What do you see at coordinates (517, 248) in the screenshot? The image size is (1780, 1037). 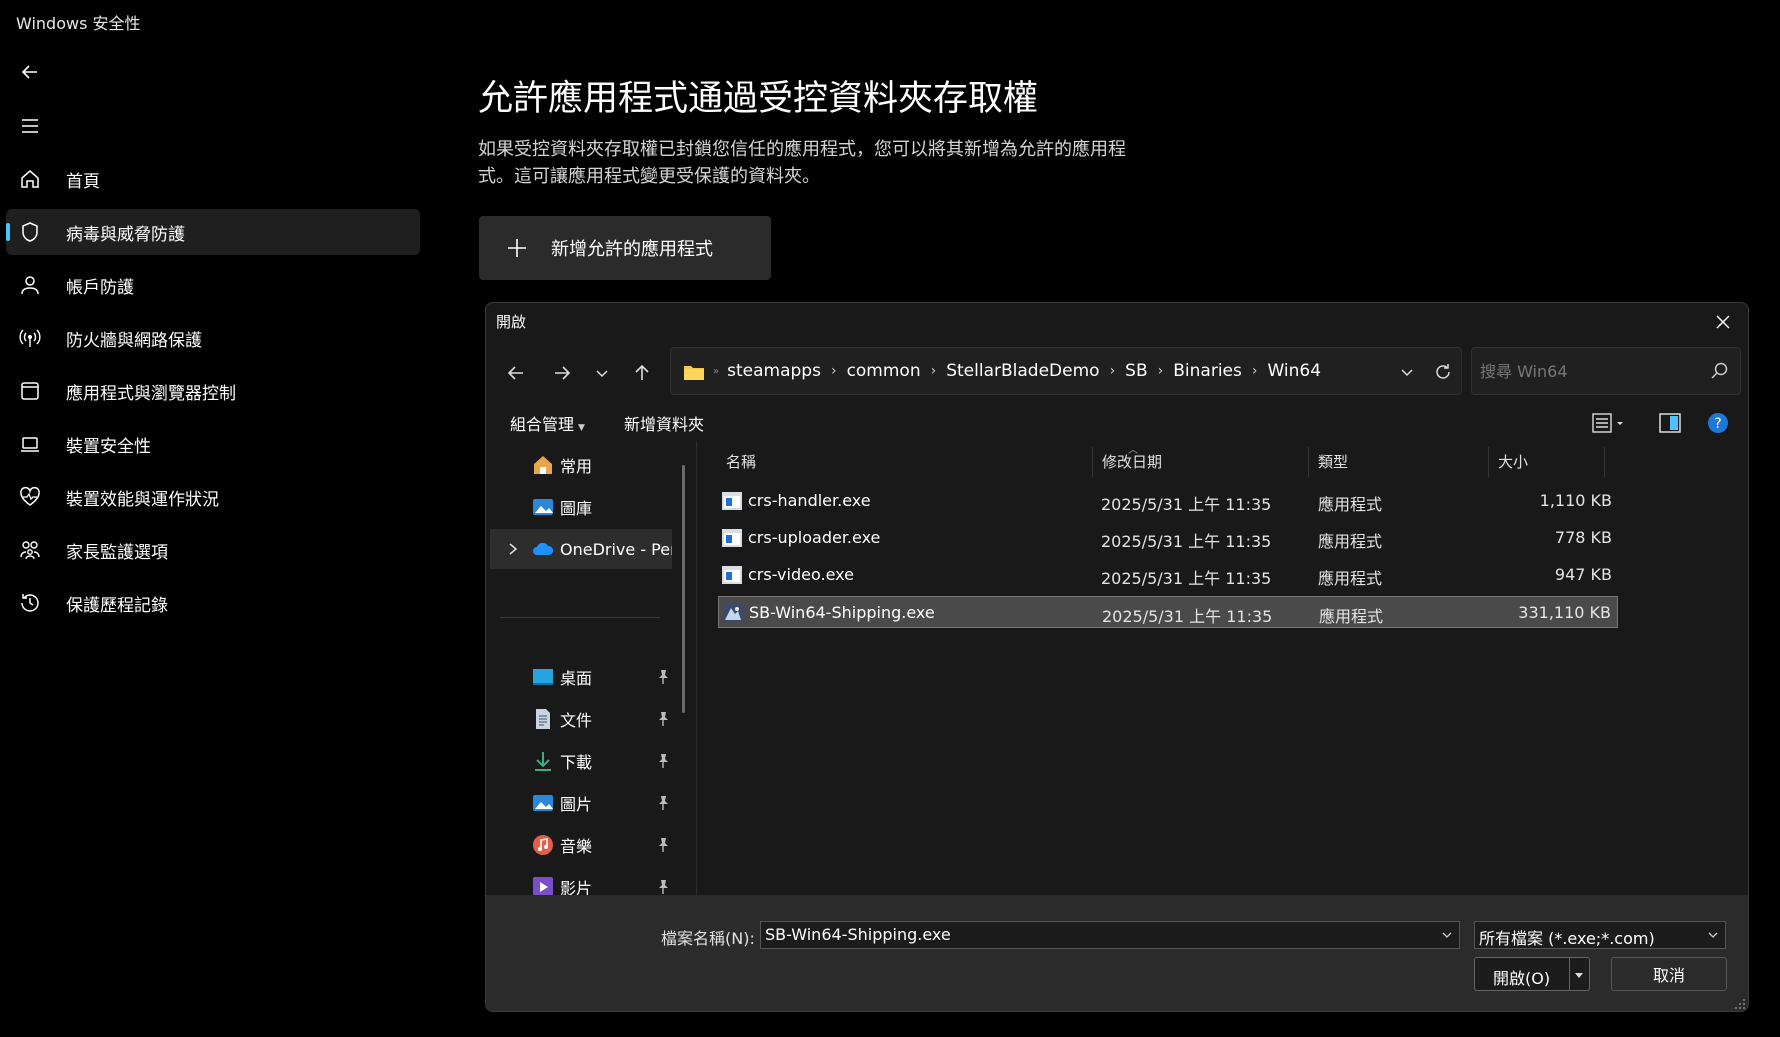 I see `plus-icon` at bounding box center [517, 248].